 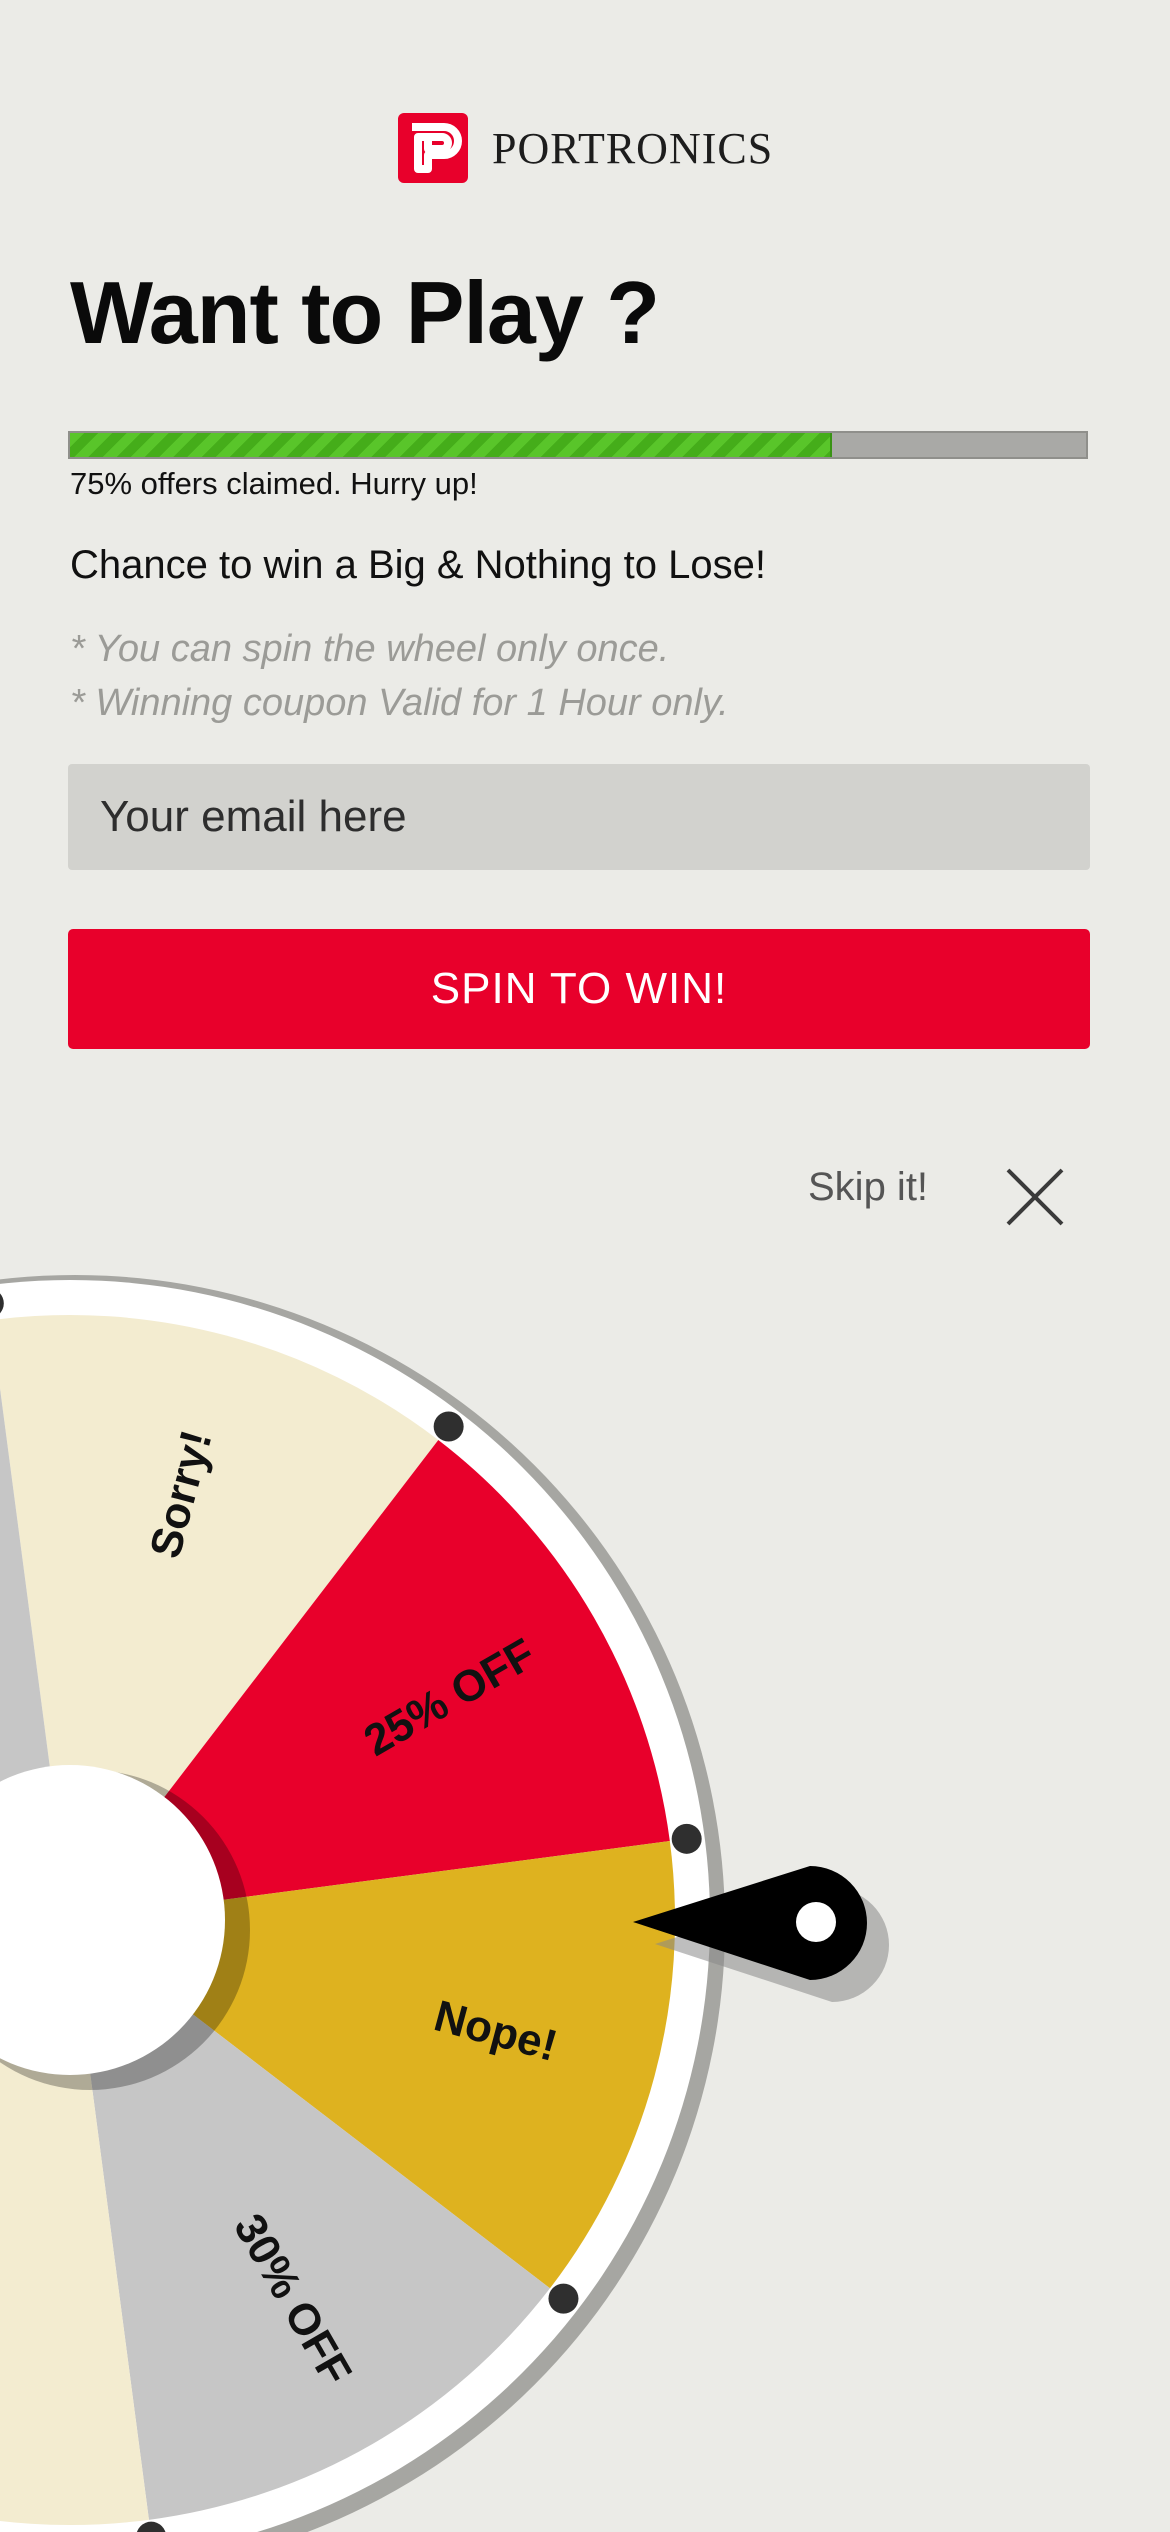 I want to click on offers-progress-bar, so click(x=578, y=445).